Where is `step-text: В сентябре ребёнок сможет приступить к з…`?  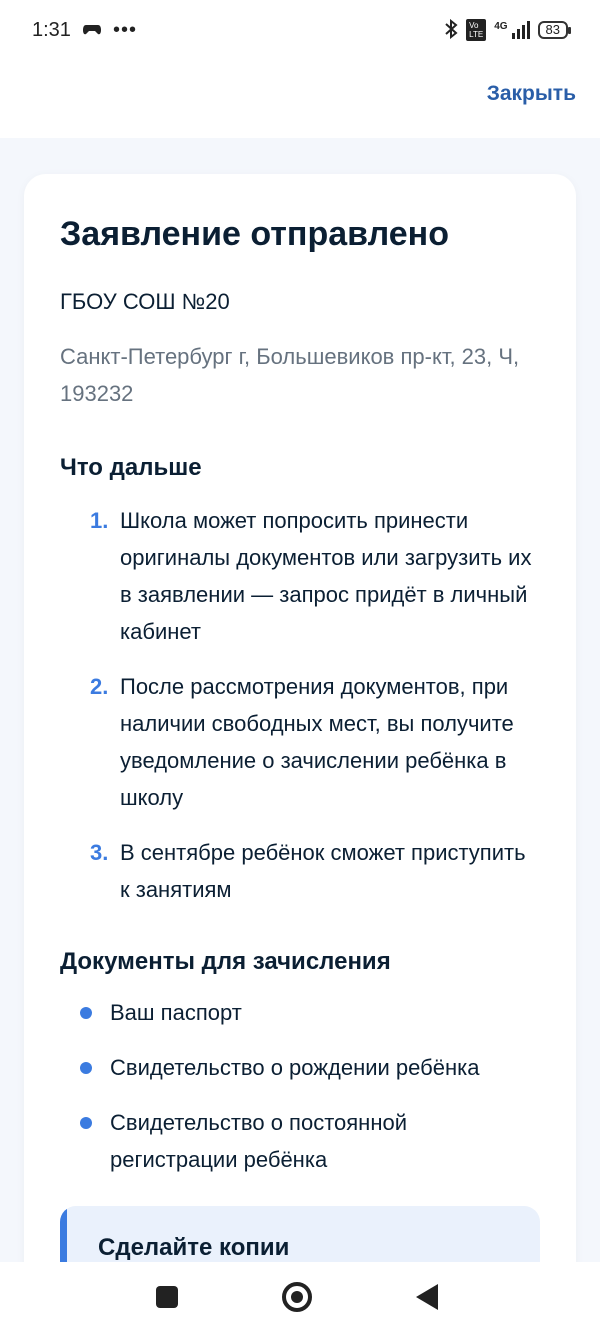
step-text: В сентябре ребёнок сможет приступить к з… is located at coordinates (323, 871).